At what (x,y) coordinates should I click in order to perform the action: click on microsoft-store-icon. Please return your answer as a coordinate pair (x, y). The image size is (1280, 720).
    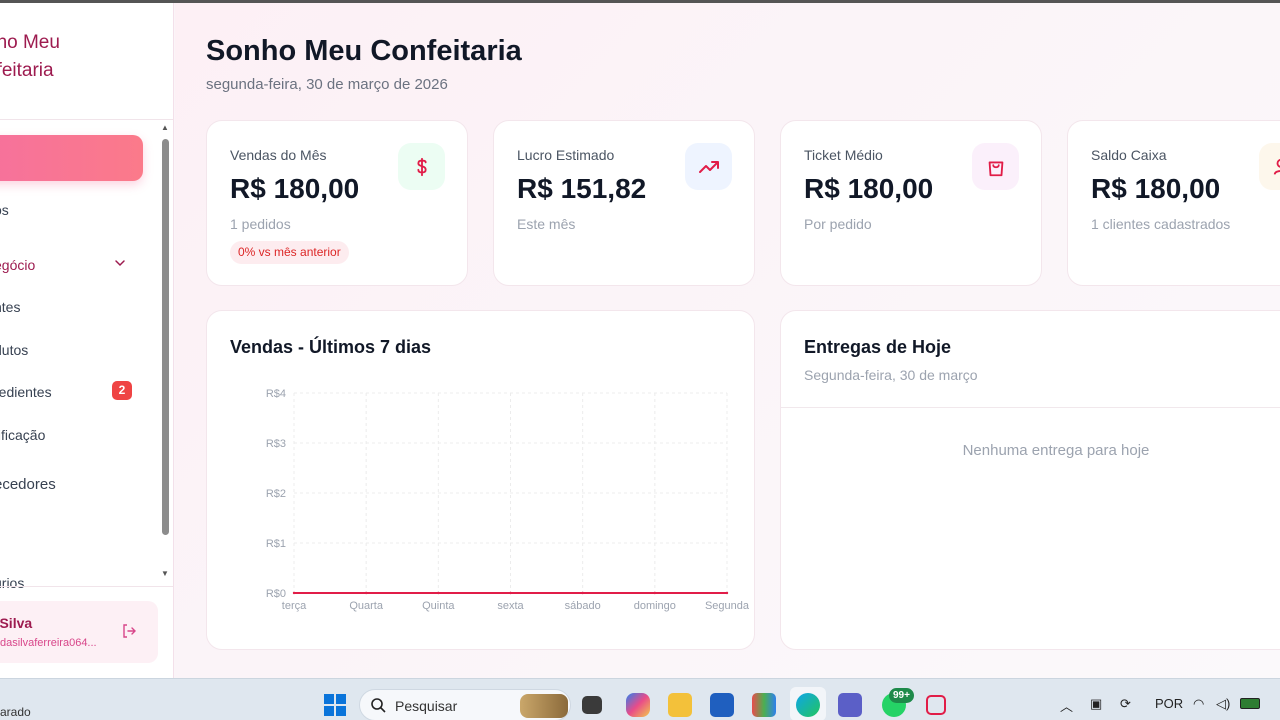
    Looking at the image, I should click on (722, 705).